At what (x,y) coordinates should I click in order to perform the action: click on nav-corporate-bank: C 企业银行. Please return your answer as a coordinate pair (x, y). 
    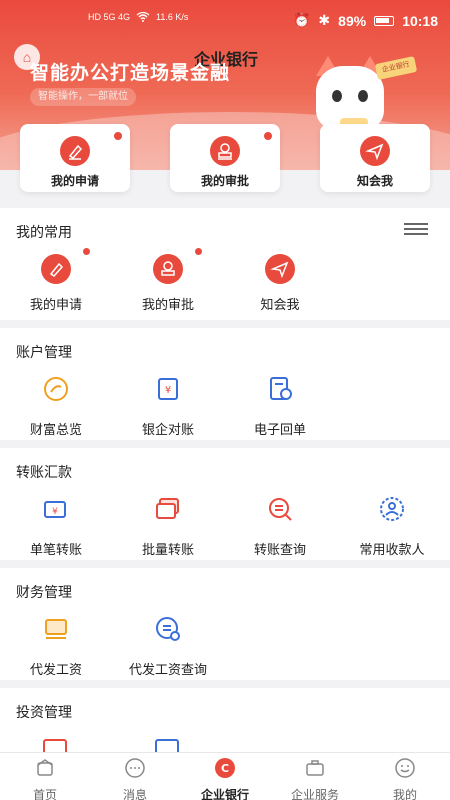
    Looking at the image, I should click on (225, 778).